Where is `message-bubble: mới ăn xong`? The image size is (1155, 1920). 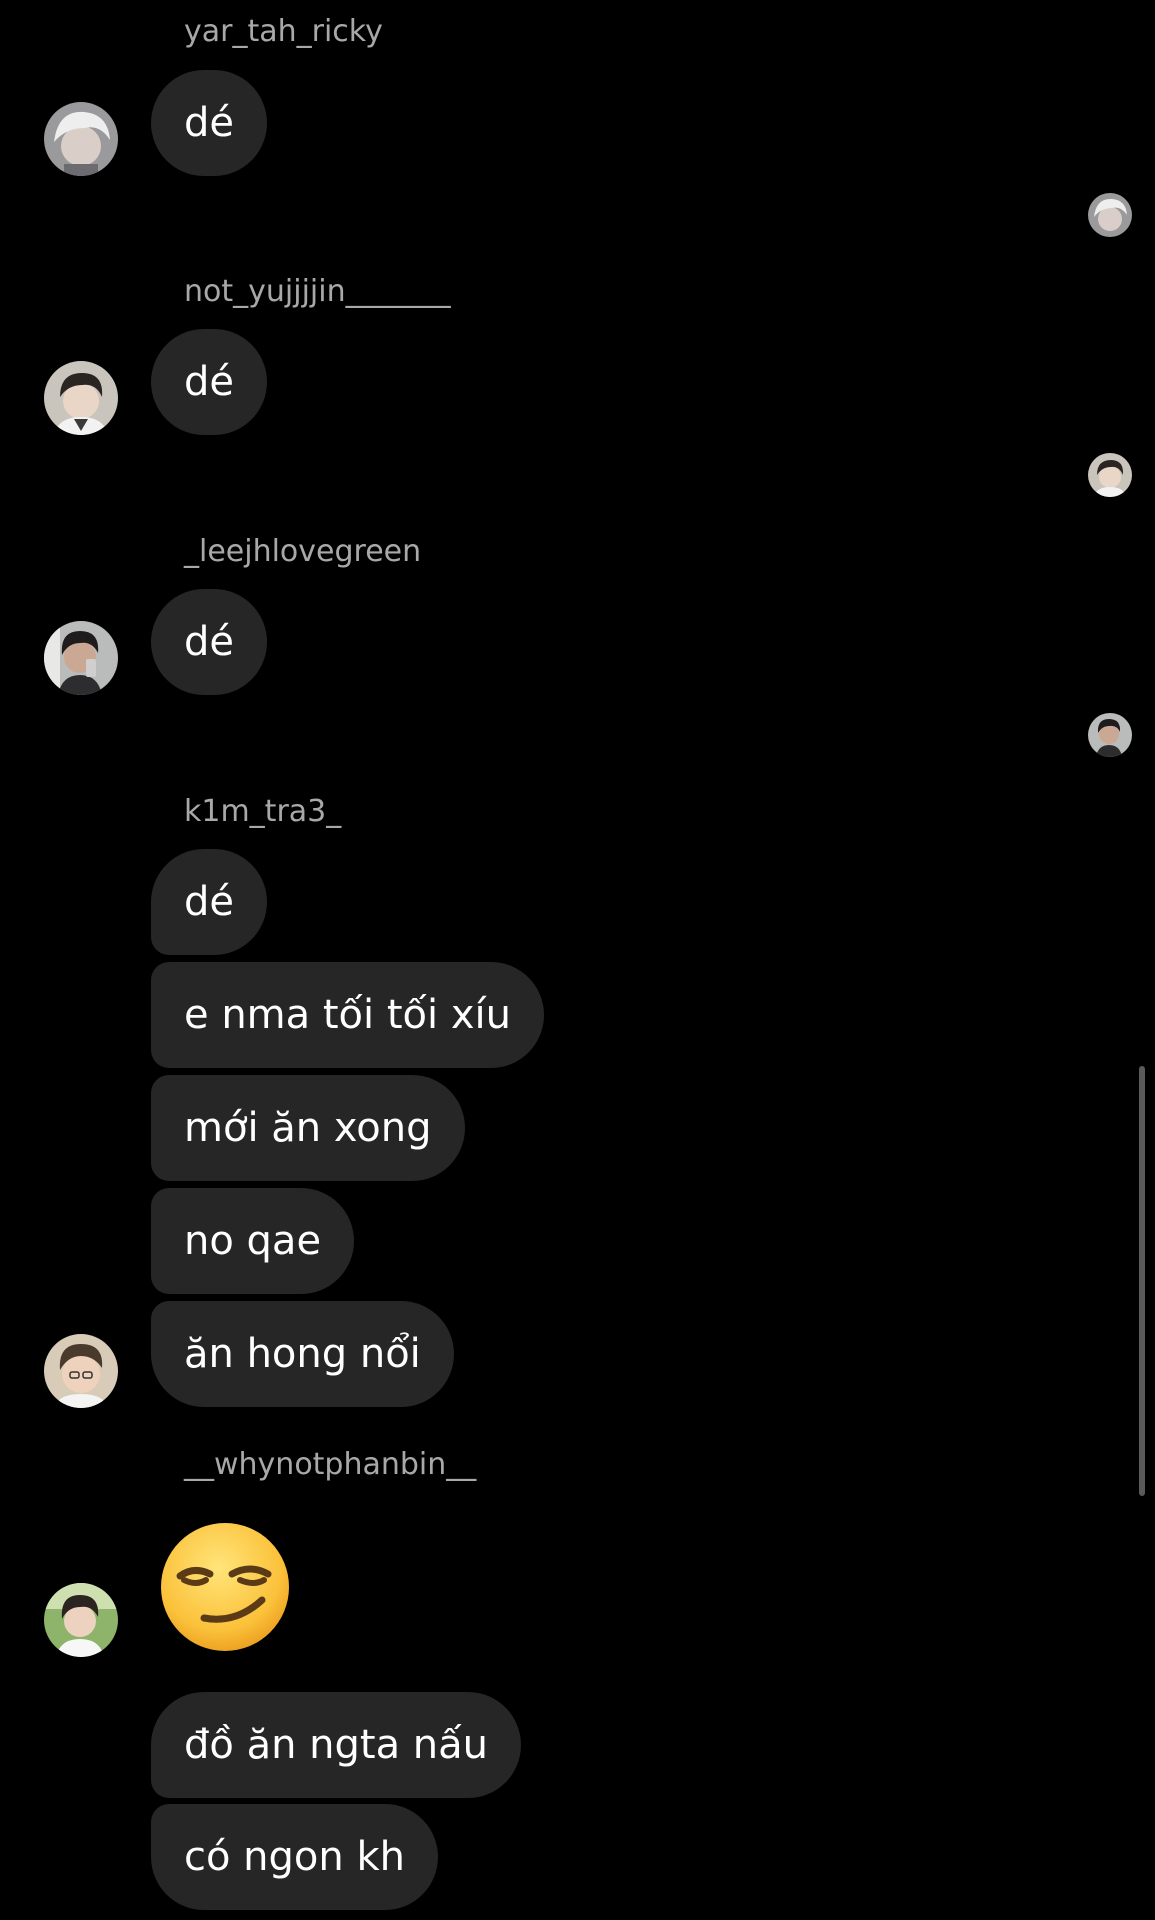 message-bubble: mới ăn xong is located at coordinates (308, 1128).